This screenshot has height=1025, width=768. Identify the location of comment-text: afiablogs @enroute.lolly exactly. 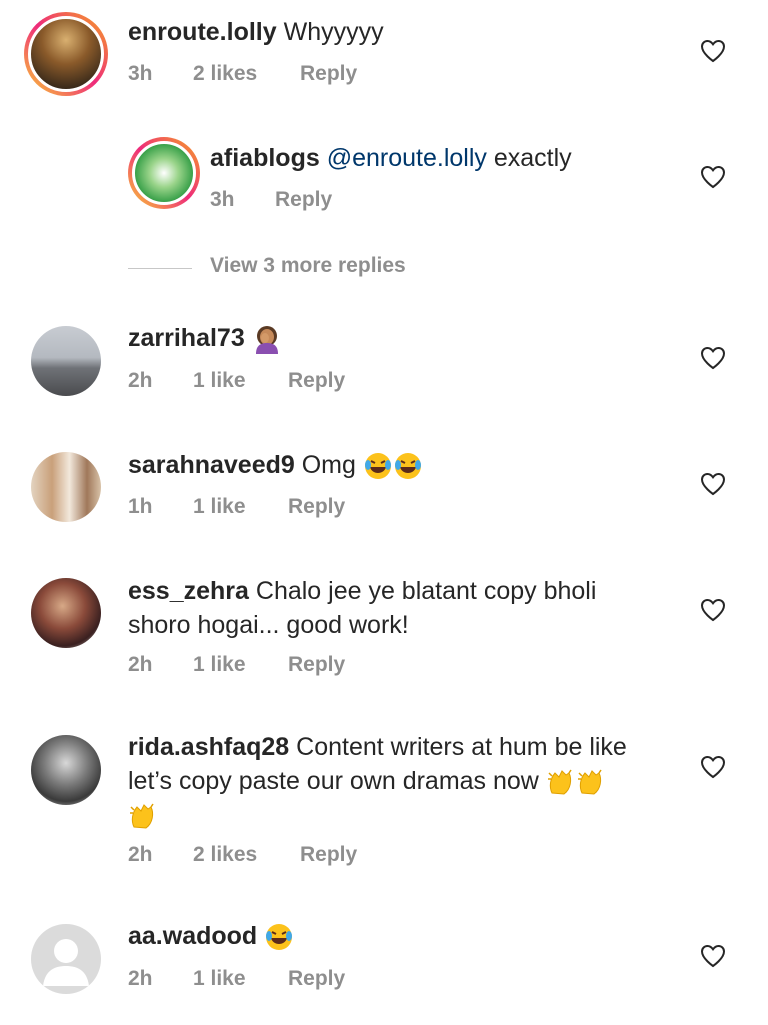
(391, 158).